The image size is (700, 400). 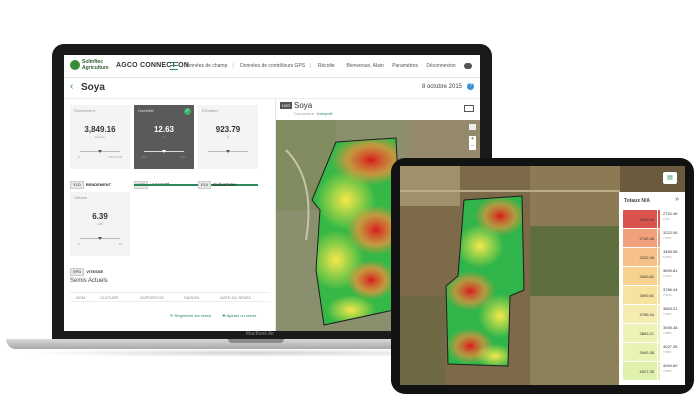 What do you see at coordinates (84, 110) in the screenshot?
I see `card-title: Rendement` at bounding box center [84, 110].